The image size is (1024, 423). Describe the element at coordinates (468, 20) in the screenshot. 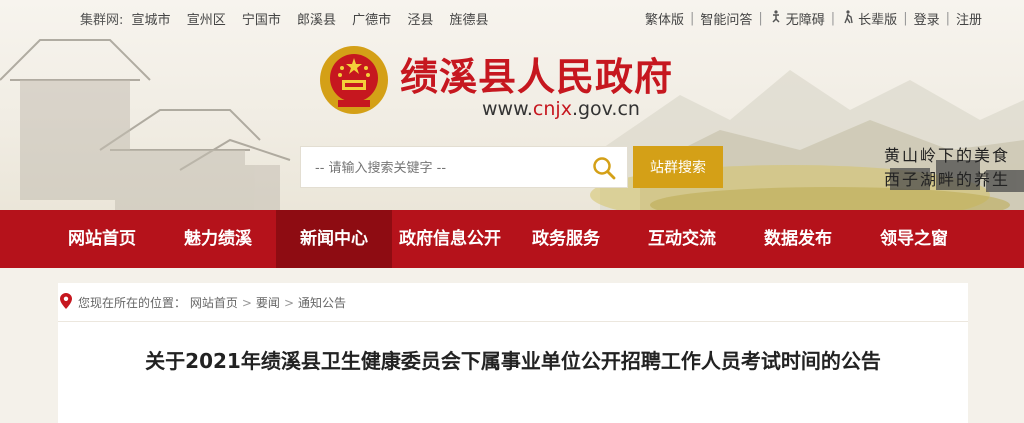

I see `cluster-link-jingde: 旌德县` at that location.